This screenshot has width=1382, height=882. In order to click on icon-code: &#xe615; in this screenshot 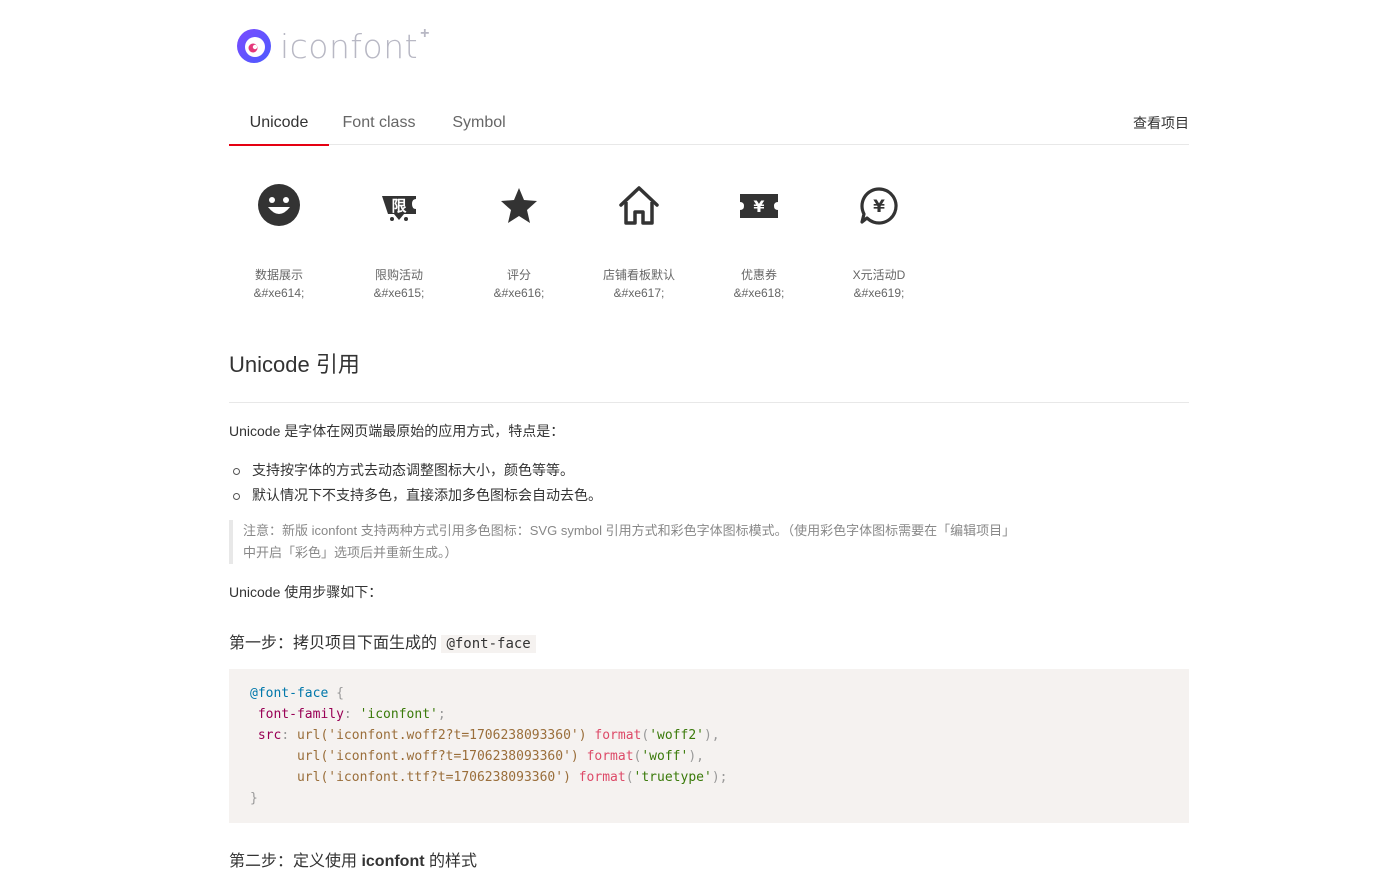, I will do `click(399, 293)`.